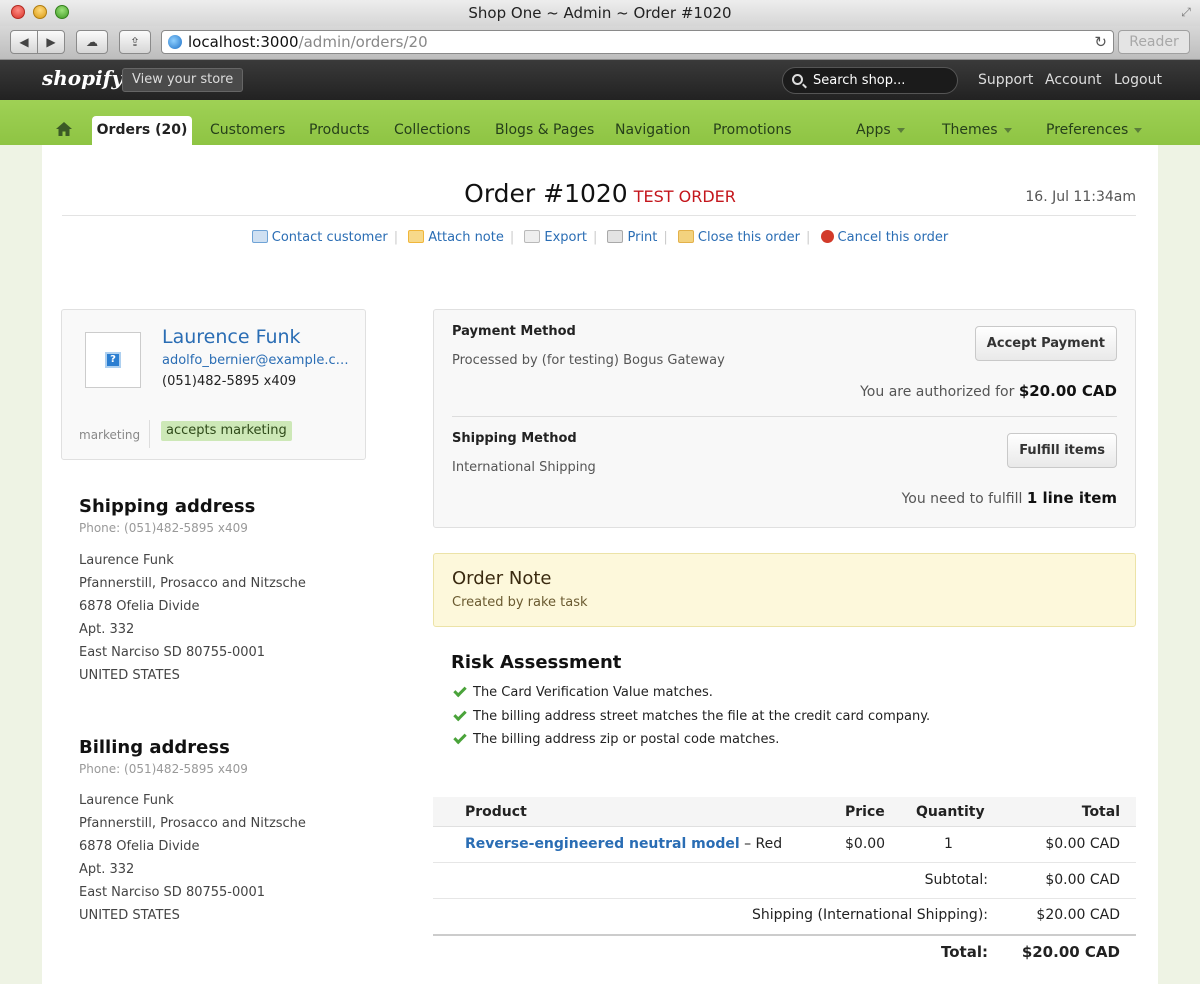 This screenshot has height=984, width=1200. What do you see at coordinates (761, 844) in the screenshot?
I see `product-variant: – Red` at bounding box center [761, 844].